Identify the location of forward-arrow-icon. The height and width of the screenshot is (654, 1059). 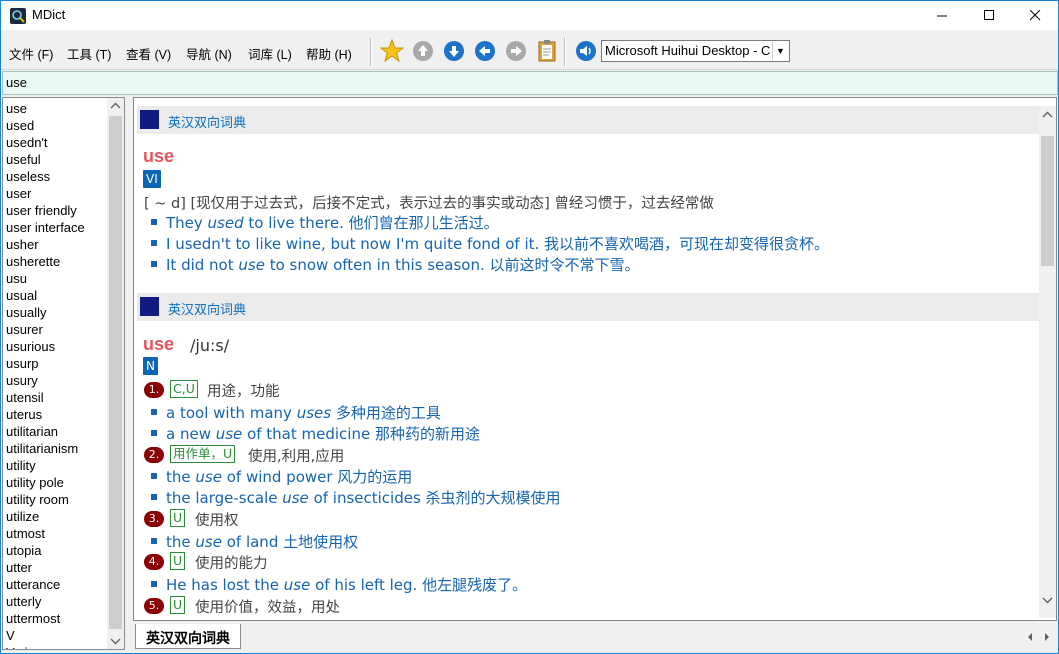
(516, 51).